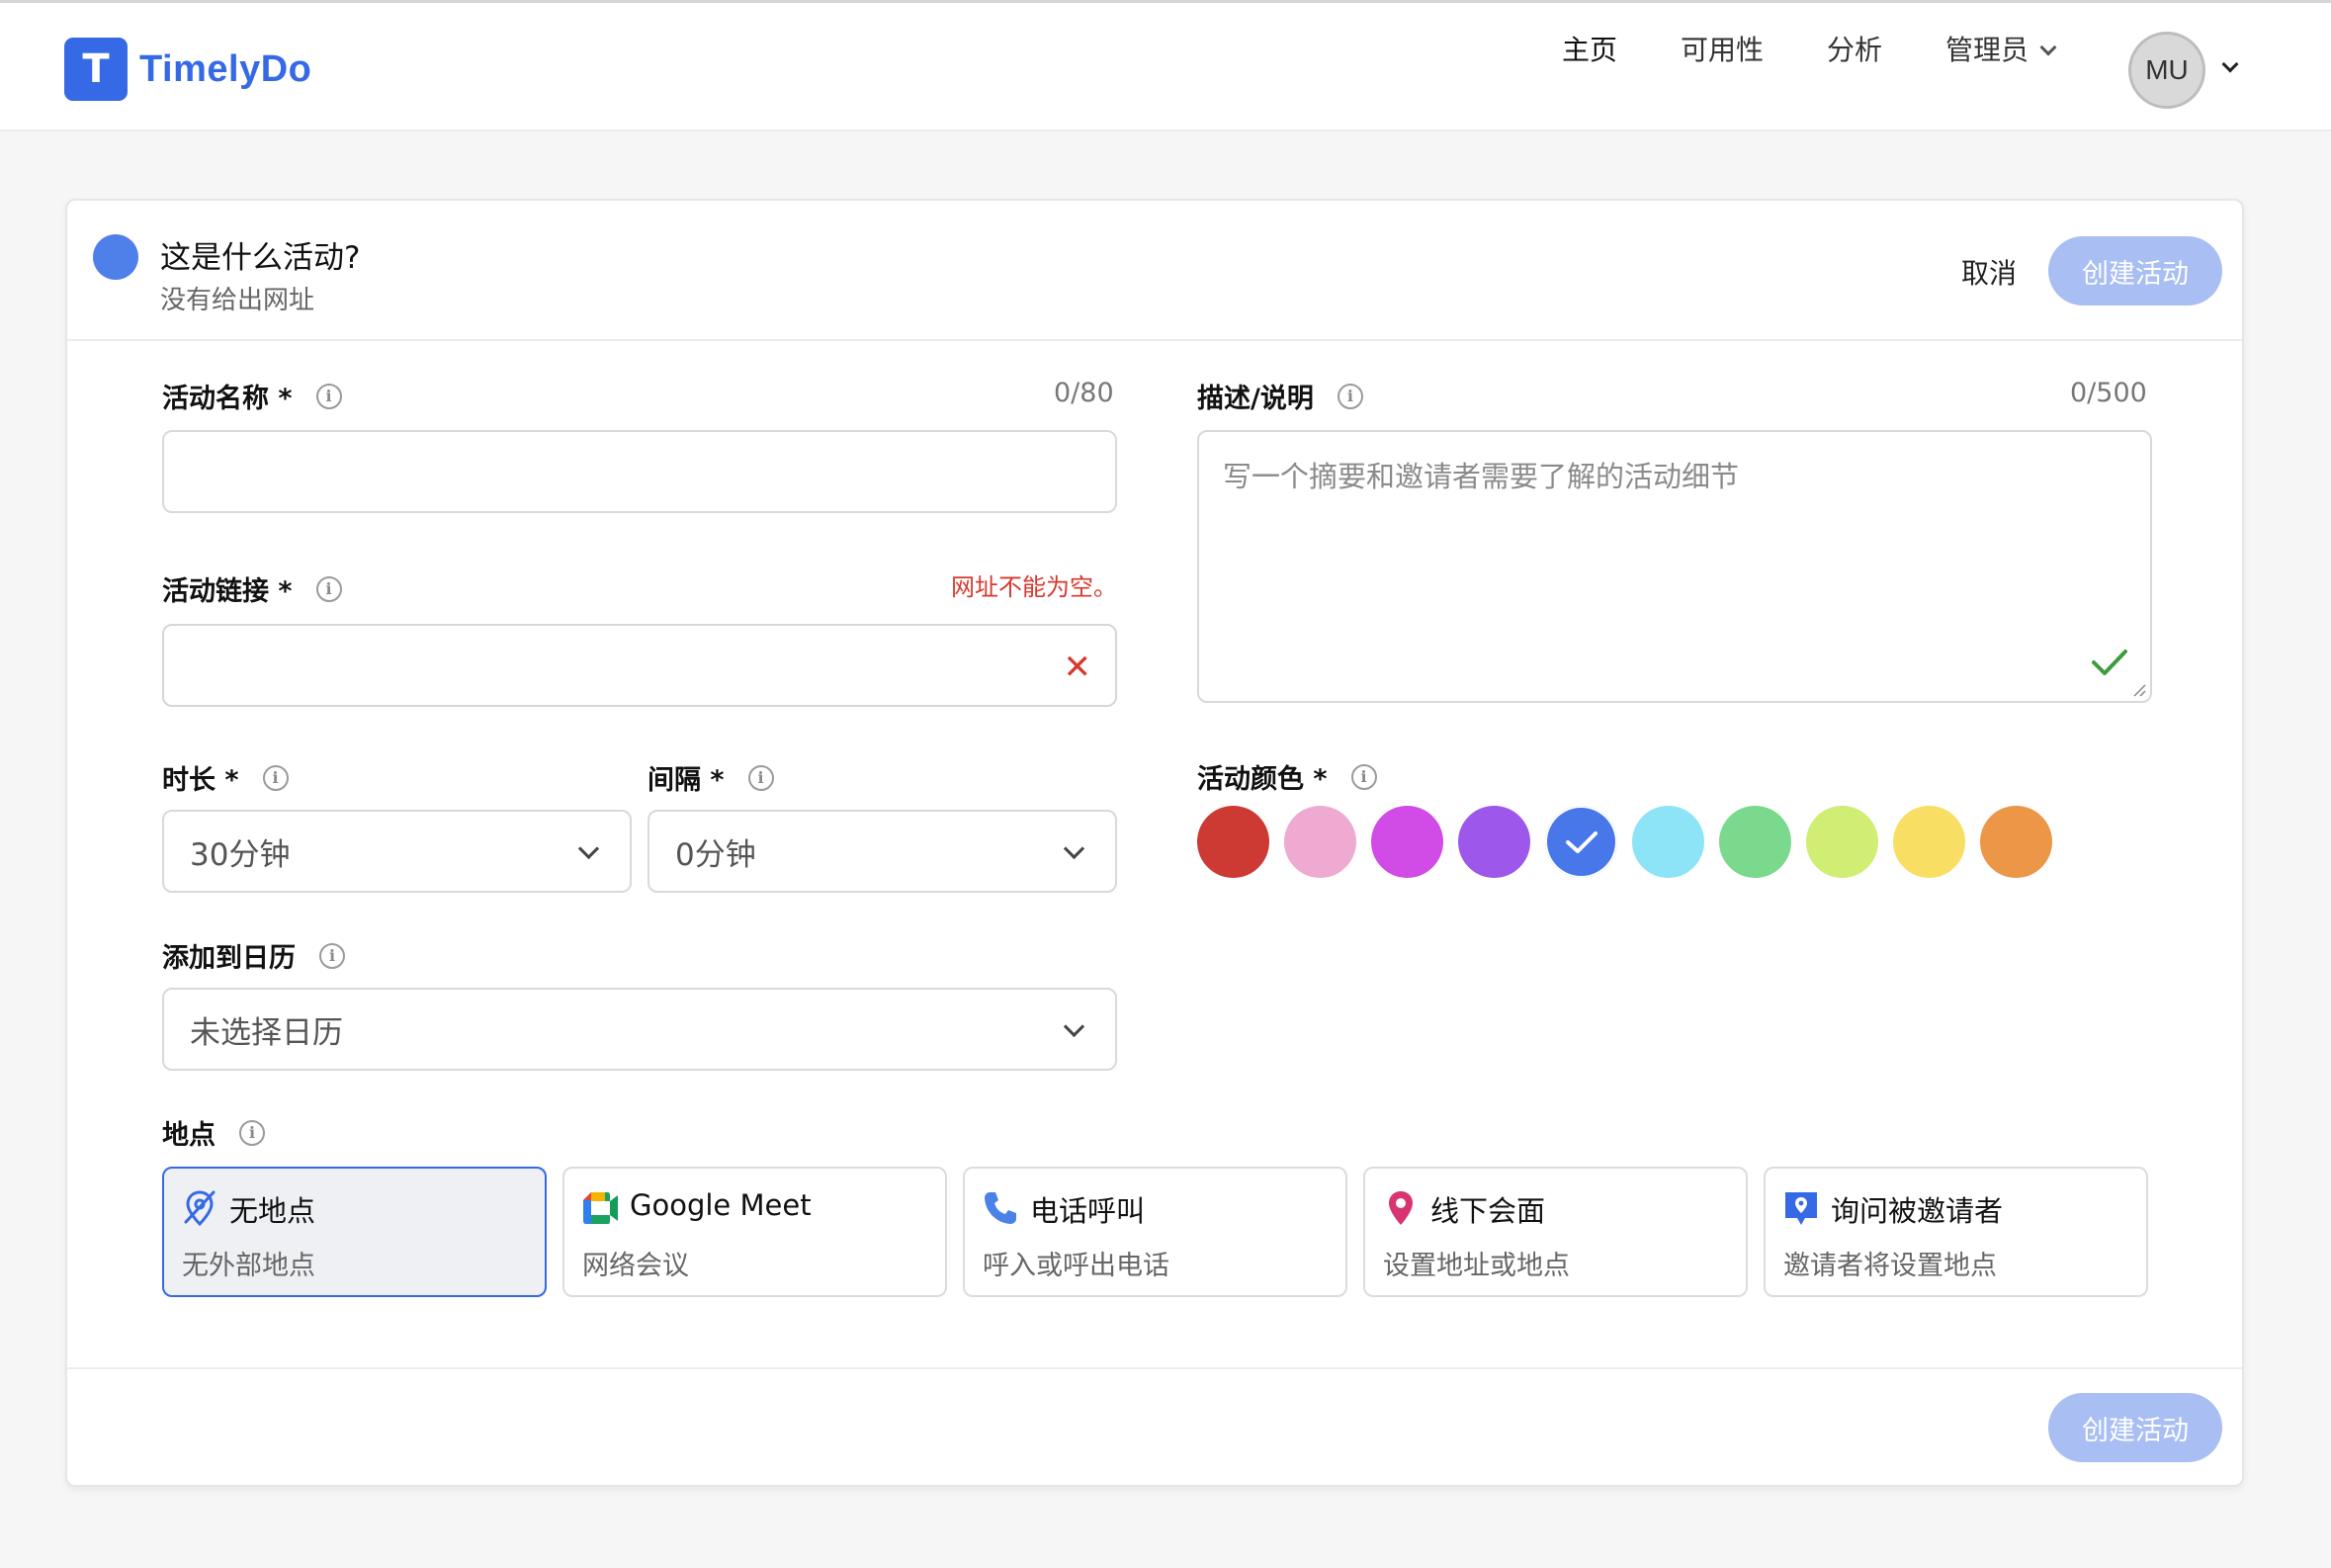 This screenshot has width=2331, height=1568. I want to click on event-color-label-text: 活动颜色 *, so click(1262, 779).